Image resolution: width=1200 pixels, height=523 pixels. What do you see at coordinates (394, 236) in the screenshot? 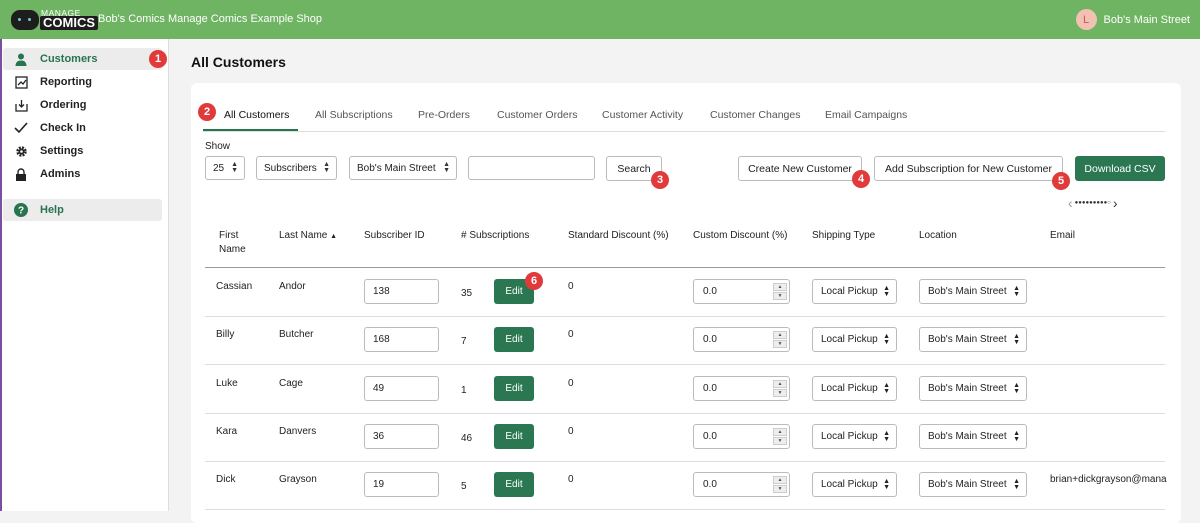
I see `col-subscriber-id: Subscriber ID` at bounding box center [394, 236].